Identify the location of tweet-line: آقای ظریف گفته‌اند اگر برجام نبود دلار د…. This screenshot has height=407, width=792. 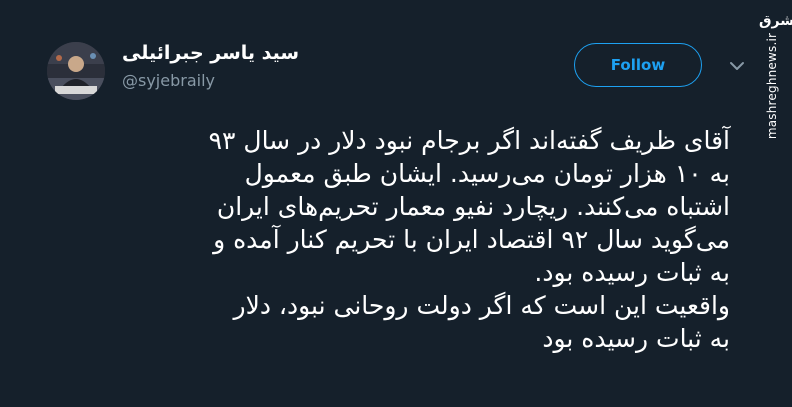
(469, 140).